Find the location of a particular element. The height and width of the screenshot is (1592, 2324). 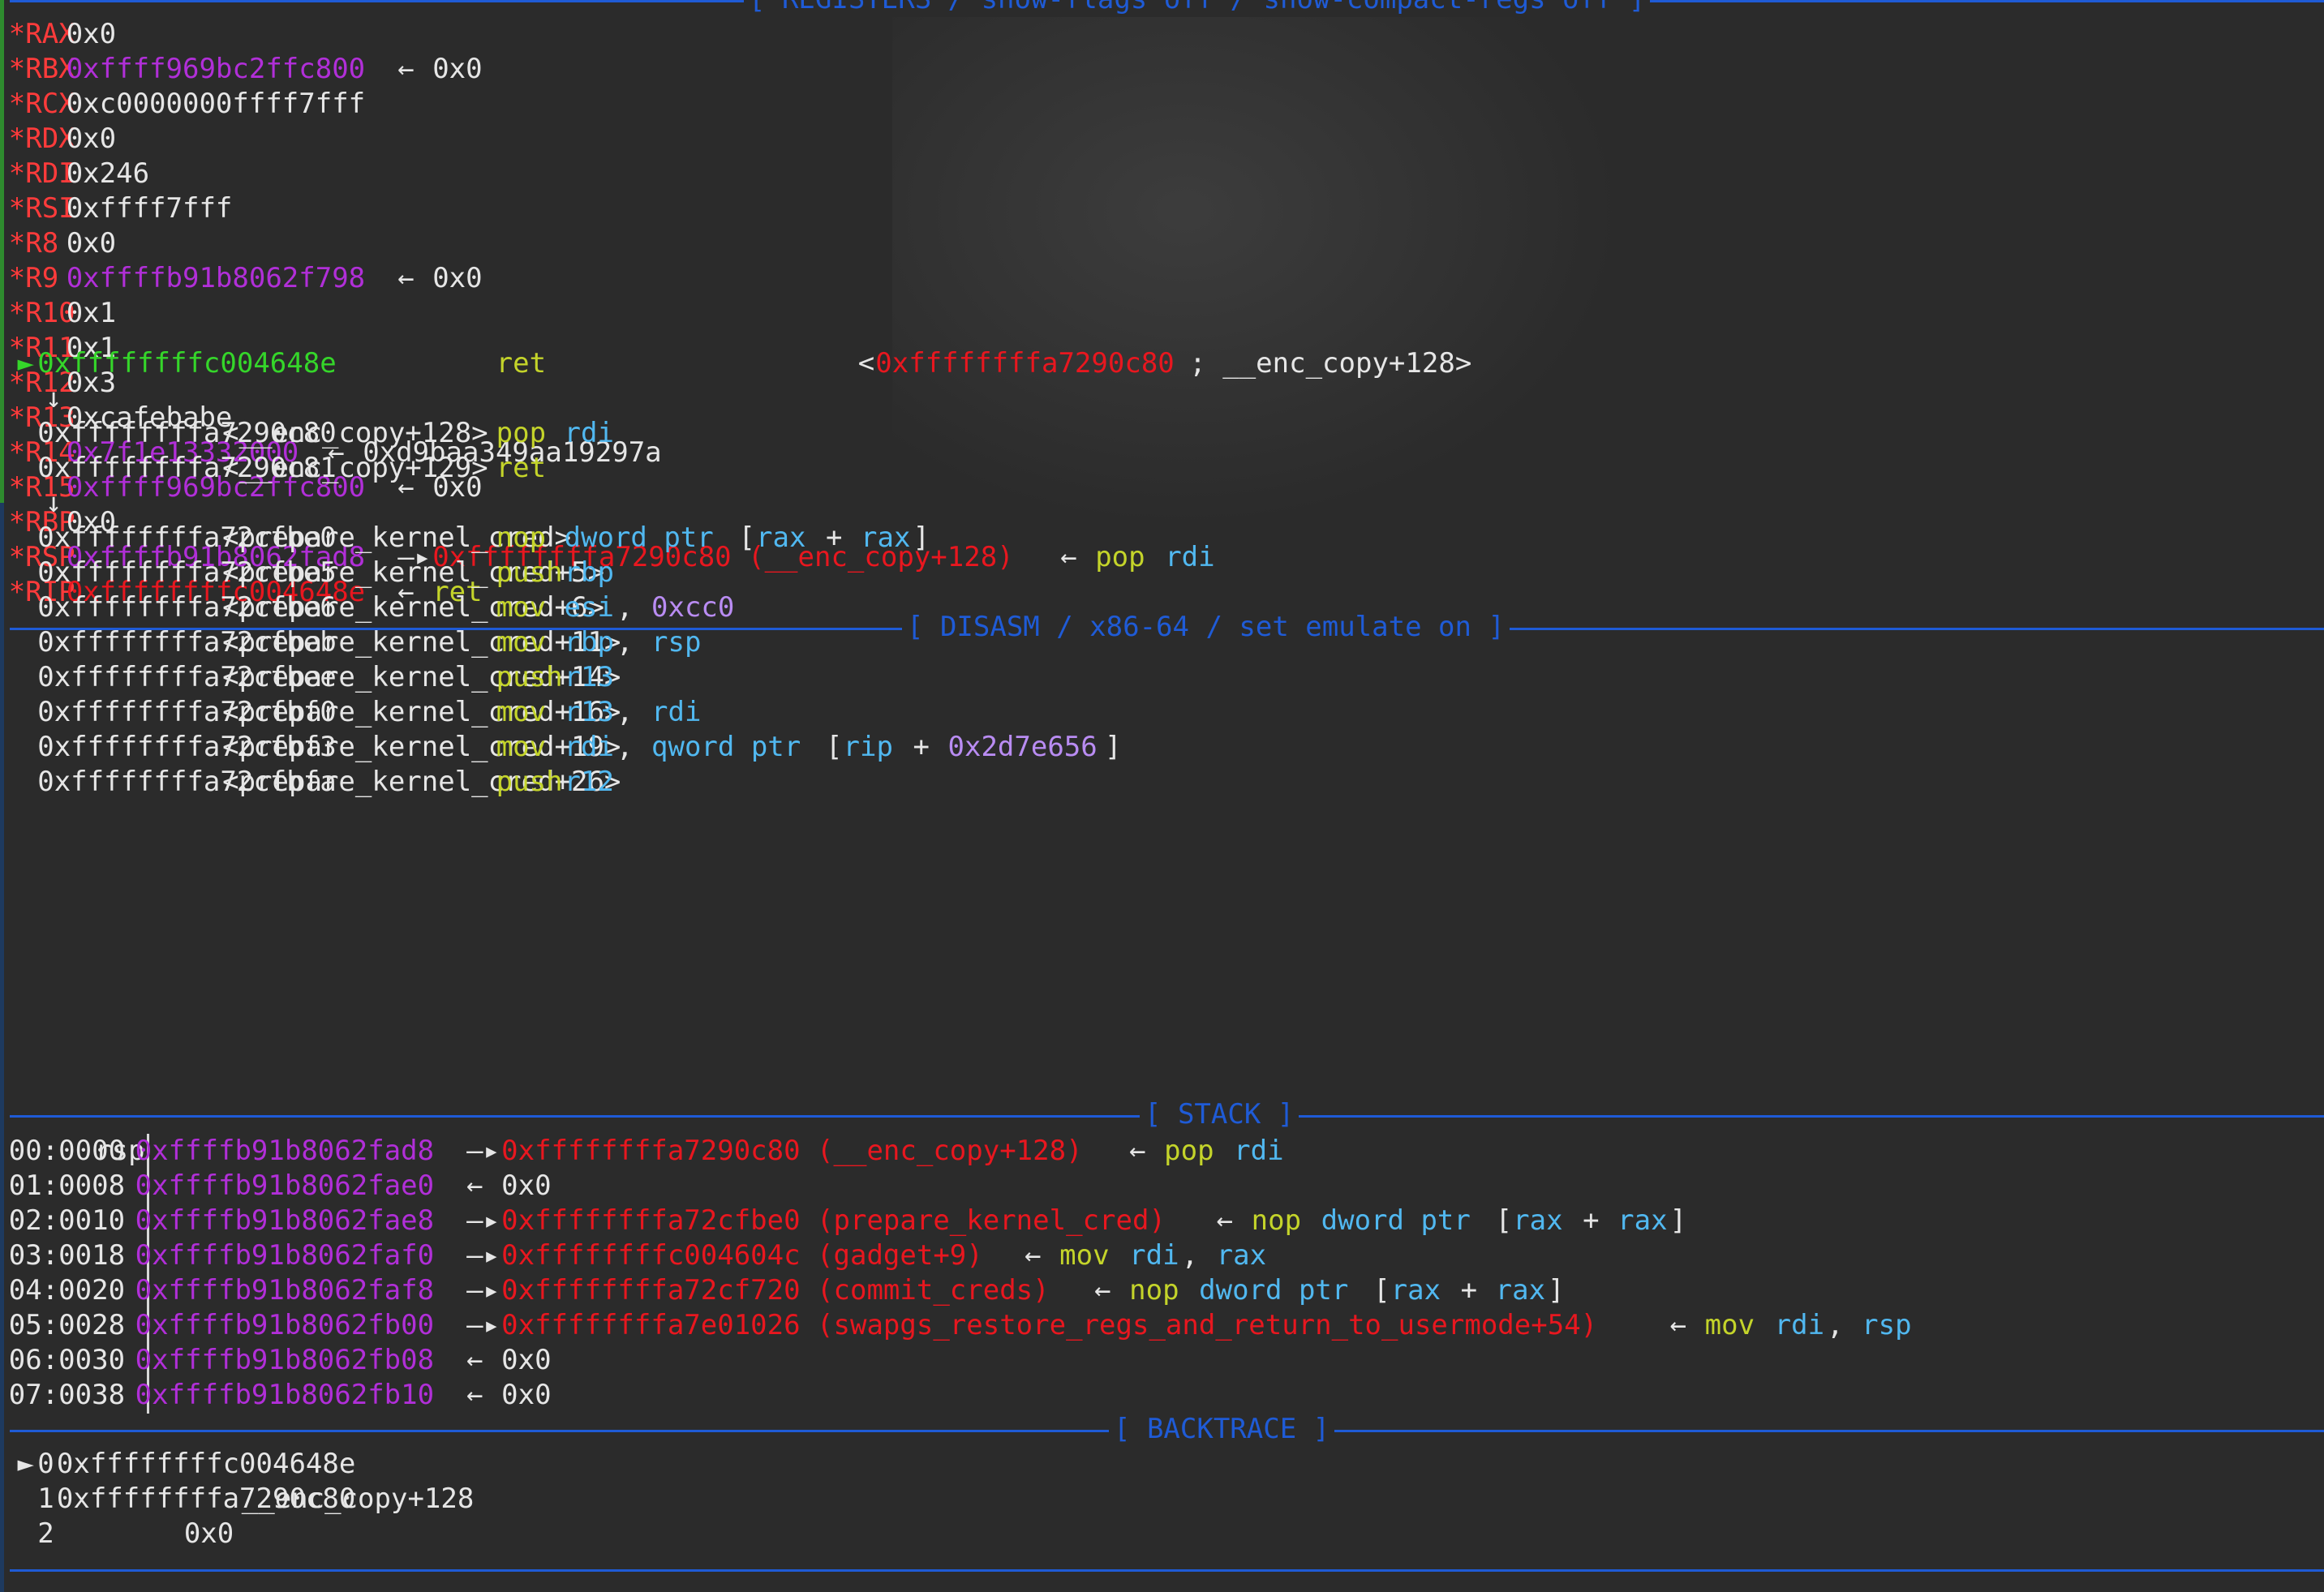

register-row: *RCX 0xc0000000ffff7fff is located at coordinates (1162, 104).